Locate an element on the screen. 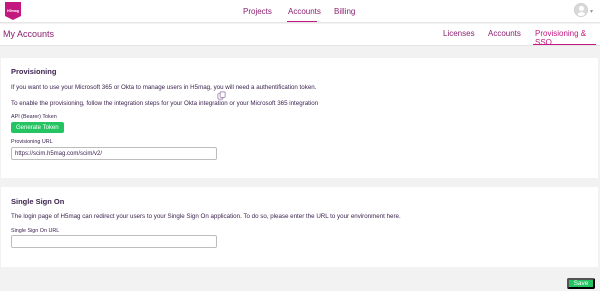  provisioning-heading: Provisioning is located at coordinates (34, 71).